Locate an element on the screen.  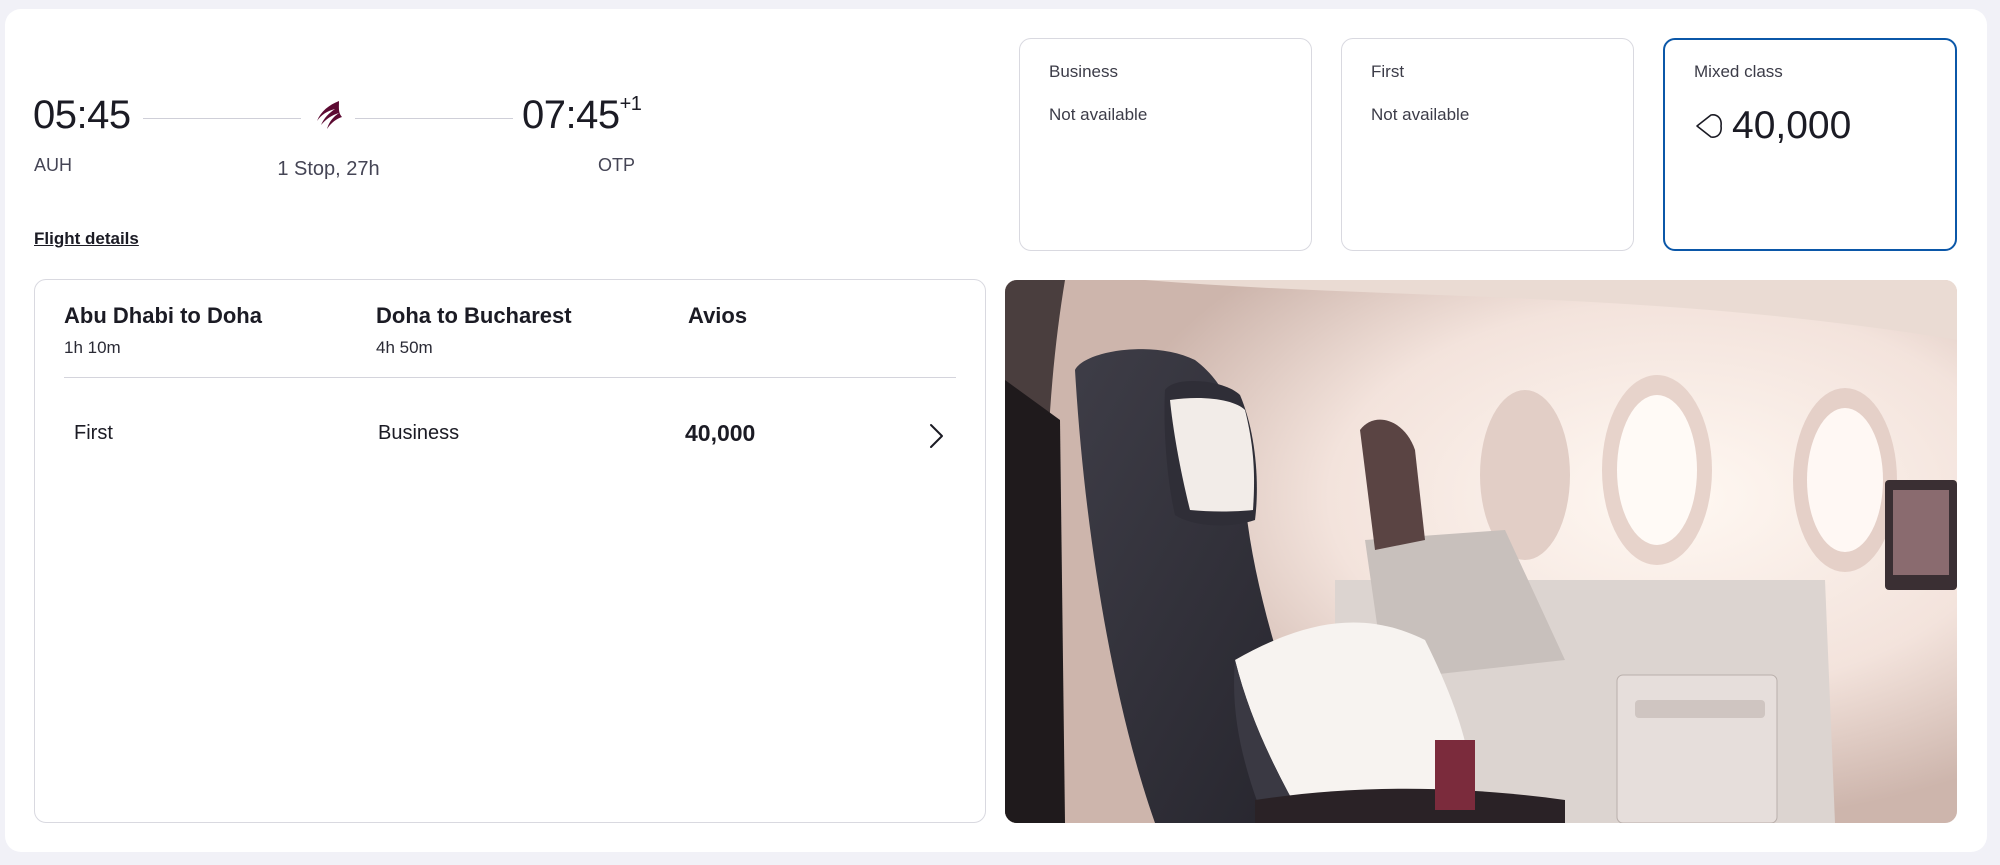
fare-avios-value: 40,000 is located at coordinates (720, 433).